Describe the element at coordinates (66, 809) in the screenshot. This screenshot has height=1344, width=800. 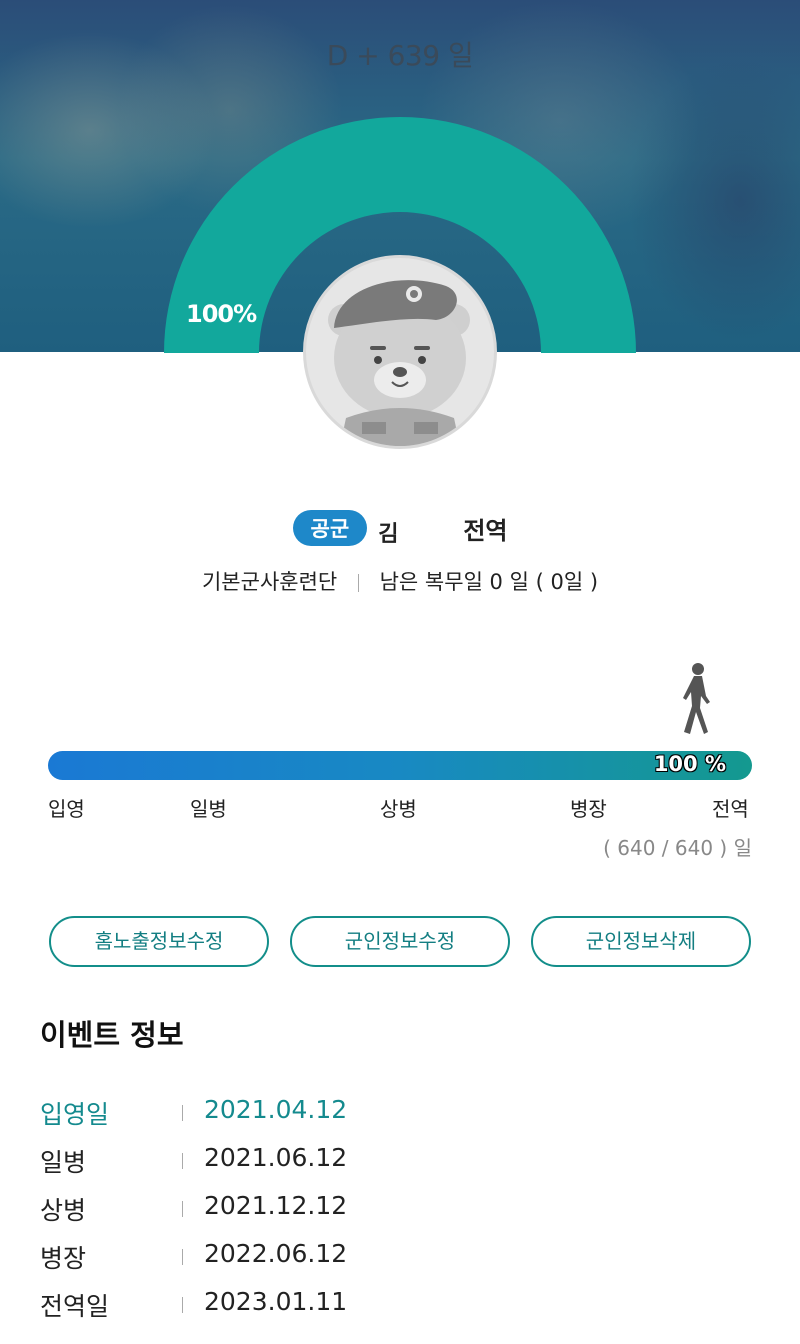
I see `rank-label-enlist: 입영` at that location.